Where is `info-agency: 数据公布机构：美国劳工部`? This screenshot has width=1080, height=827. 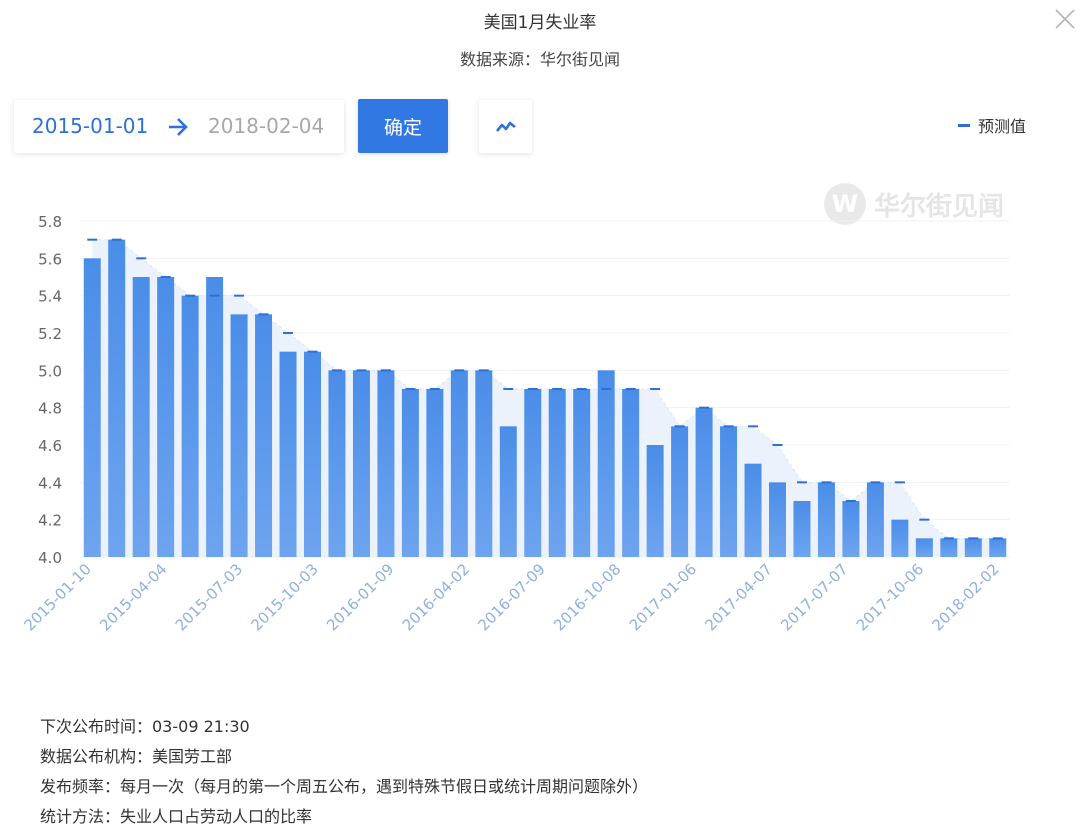
info-agency: 数据公布机构：美国劳工部 is located at coordinates (136, 756).